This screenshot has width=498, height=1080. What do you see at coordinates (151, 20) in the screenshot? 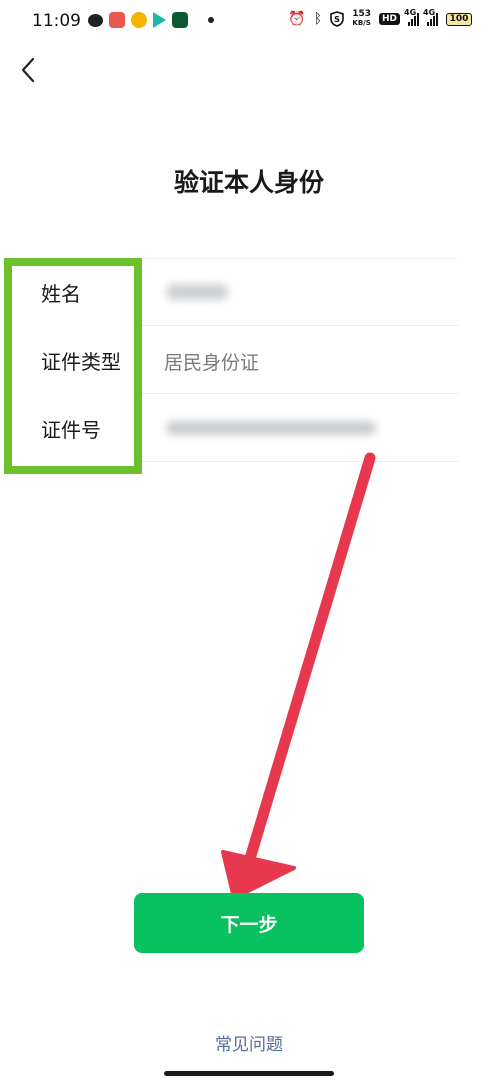
I see `notification-icons` at bounding box center [151, 20].